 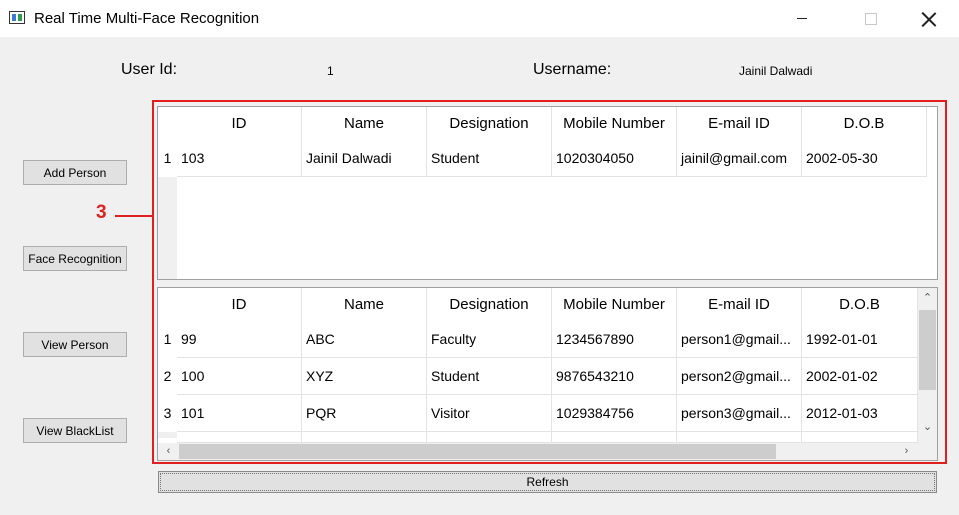 I want to click on minimize-button, so click(x=802, y=18).